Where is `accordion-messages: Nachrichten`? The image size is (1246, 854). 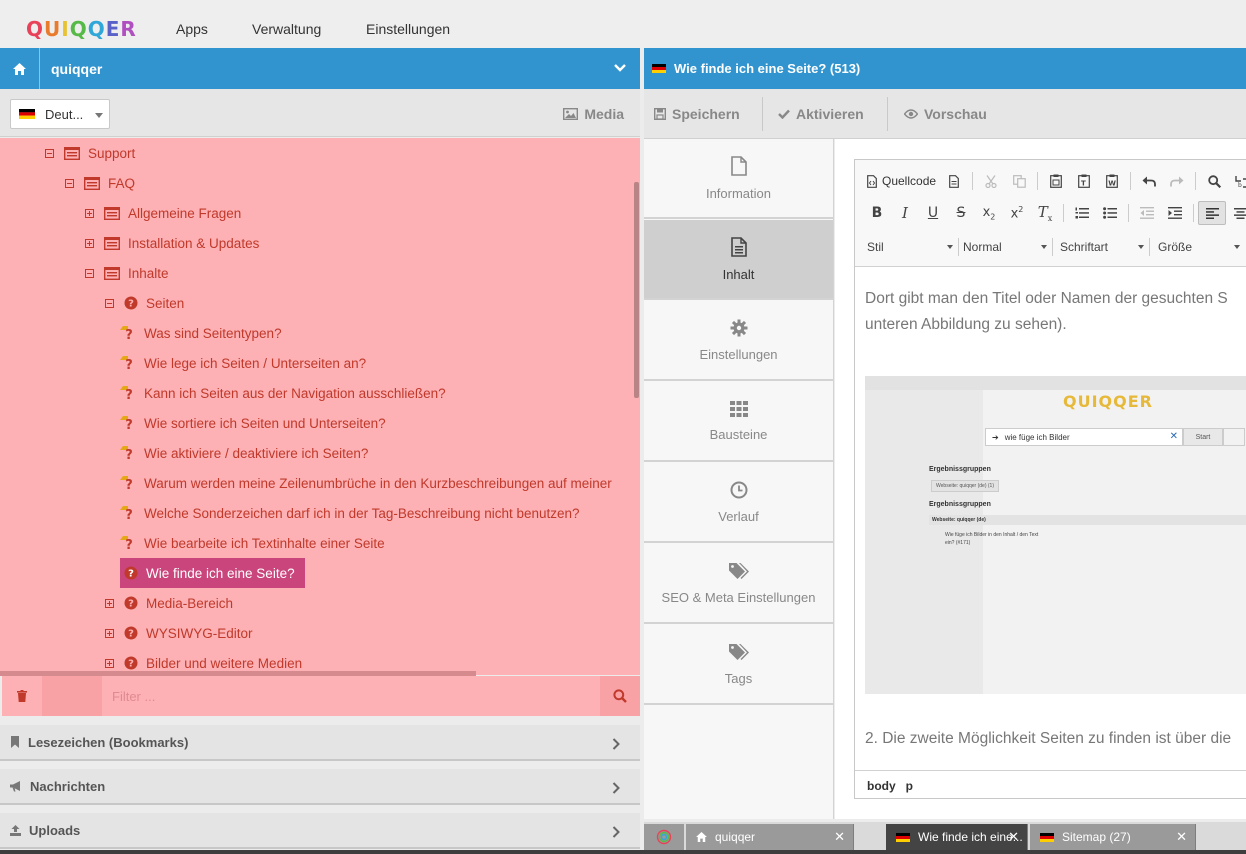
accordion-messages: Nachrichten is located at coordinates (320, 787).